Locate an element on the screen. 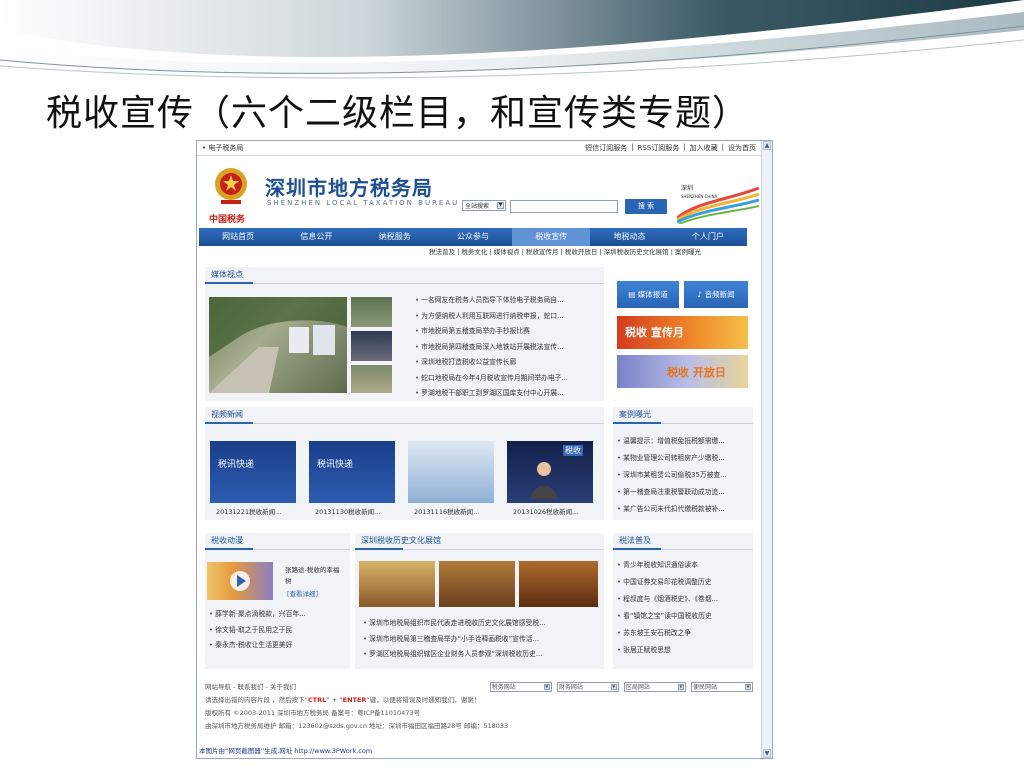 The height and width of the screenshot is (768, 1024). rss-subscribe-link: RSS订阅服务 is located at coordinates (659, 148).